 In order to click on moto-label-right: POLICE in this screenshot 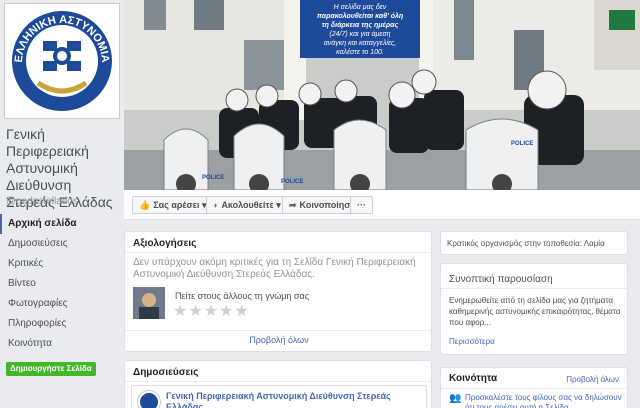, I will do `click(522, 144)`.